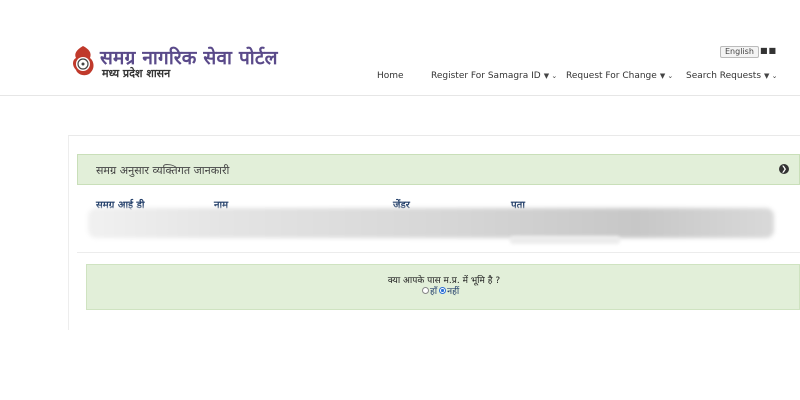  What do you see at coordinates (163, 170) in the screenshot?
I see `panel-title: समग्र अनुसार व्यक्तिगत जानकारी` at bounding box center [163, 170].